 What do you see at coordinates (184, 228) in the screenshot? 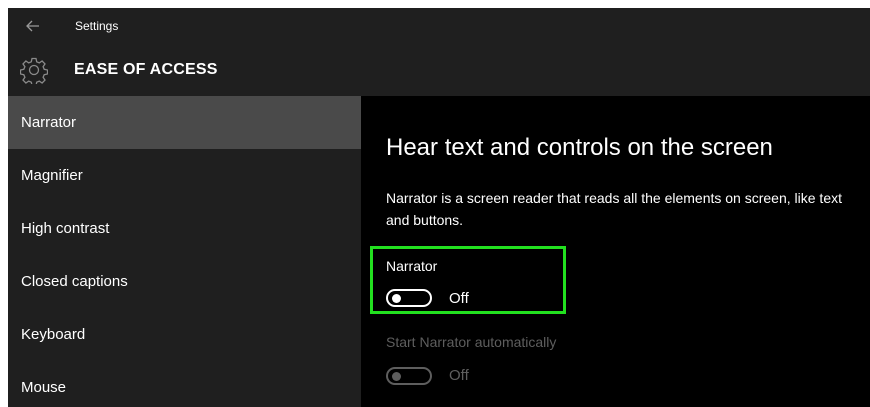
I see `sidebar-item-high-contrast: High contrast` at bounding box center [184, 228].